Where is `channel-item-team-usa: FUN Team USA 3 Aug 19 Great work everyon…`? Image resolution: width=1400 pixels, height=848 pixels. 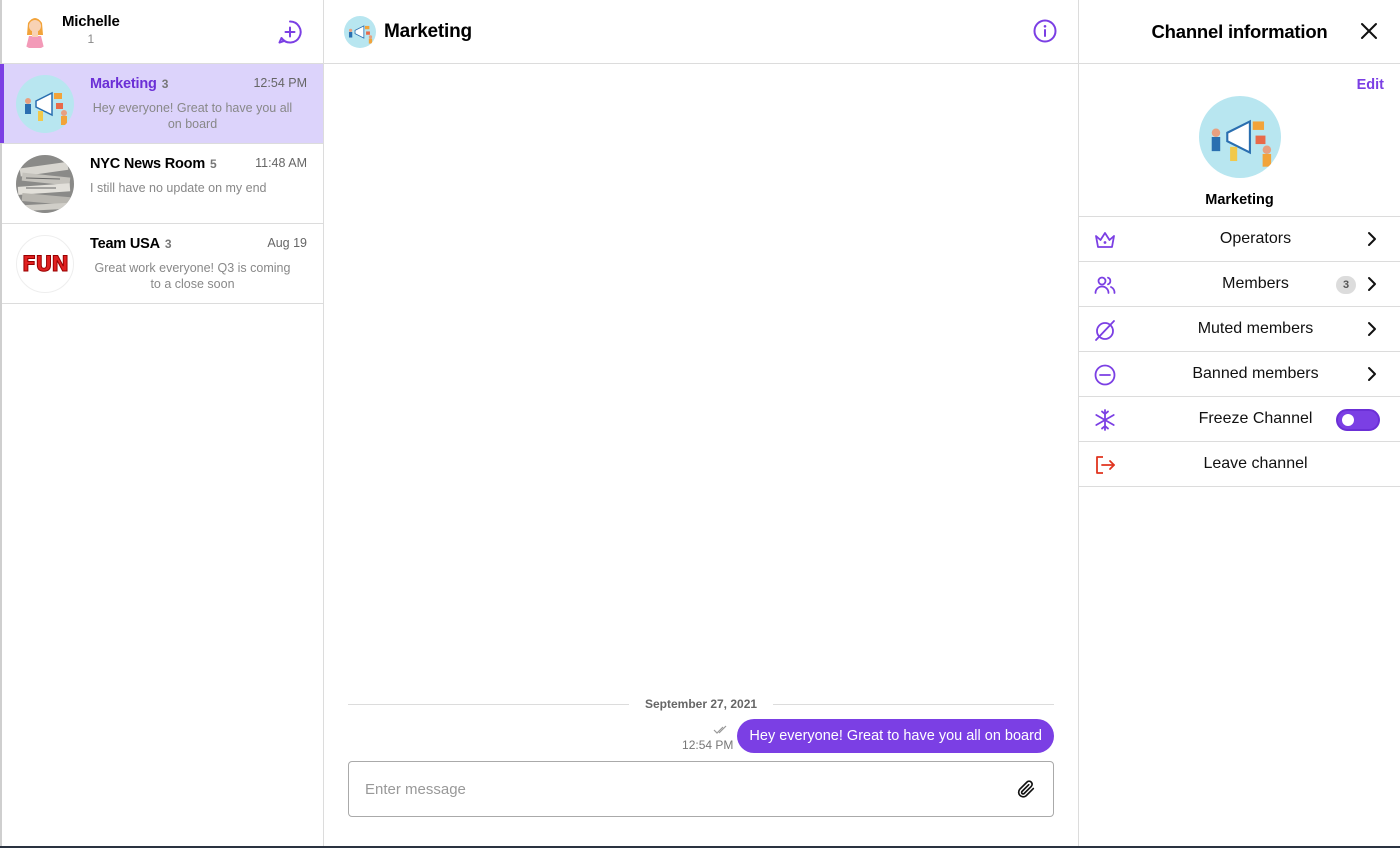
channel-item-team-usa: FUN Team USA 3 Aug 19 Great work everyon… is located at coordinates (162, 264).